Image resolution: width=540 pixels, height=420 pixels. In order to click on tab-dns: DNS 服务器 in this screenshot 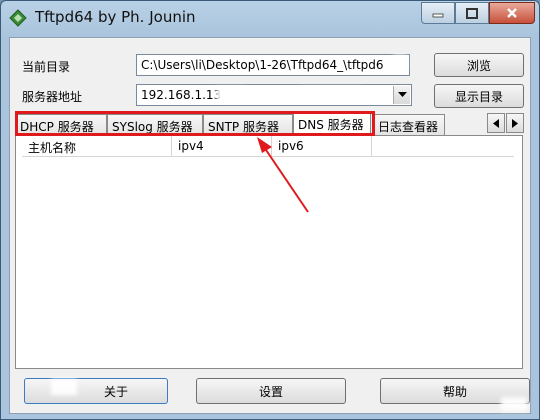, I will do `click(332, 123)`.